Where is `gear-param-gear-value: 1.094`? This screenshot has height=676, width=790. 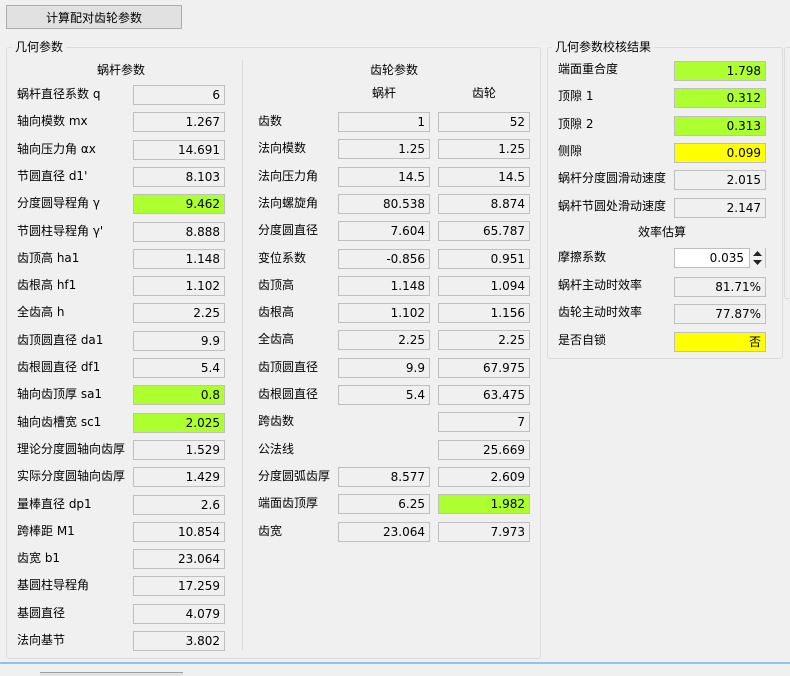
gear-param-gear-value: 1.094 is located at coordinates (484, 285).